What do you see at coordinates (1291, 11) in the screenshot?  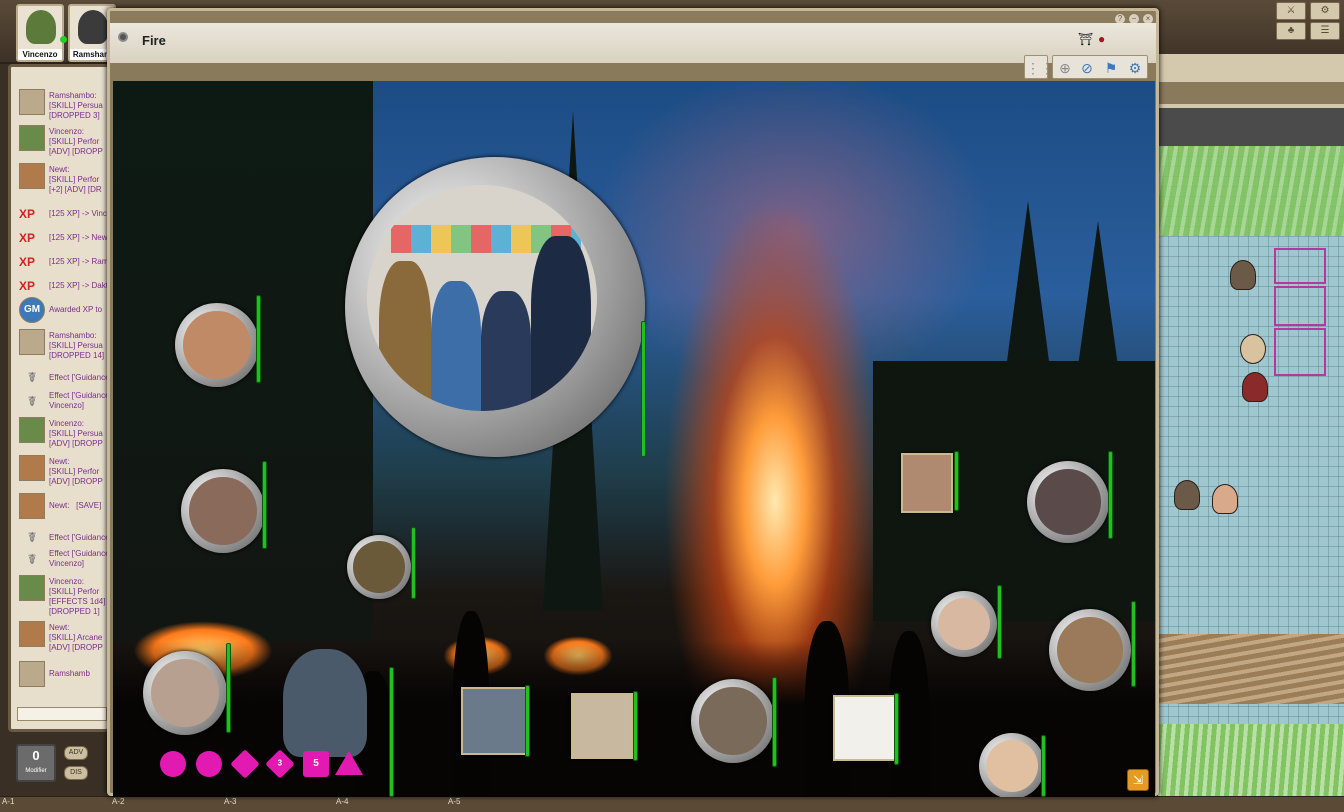 I see `sidebar-tool-button: ⚔` at bounding box center [1291, 11].